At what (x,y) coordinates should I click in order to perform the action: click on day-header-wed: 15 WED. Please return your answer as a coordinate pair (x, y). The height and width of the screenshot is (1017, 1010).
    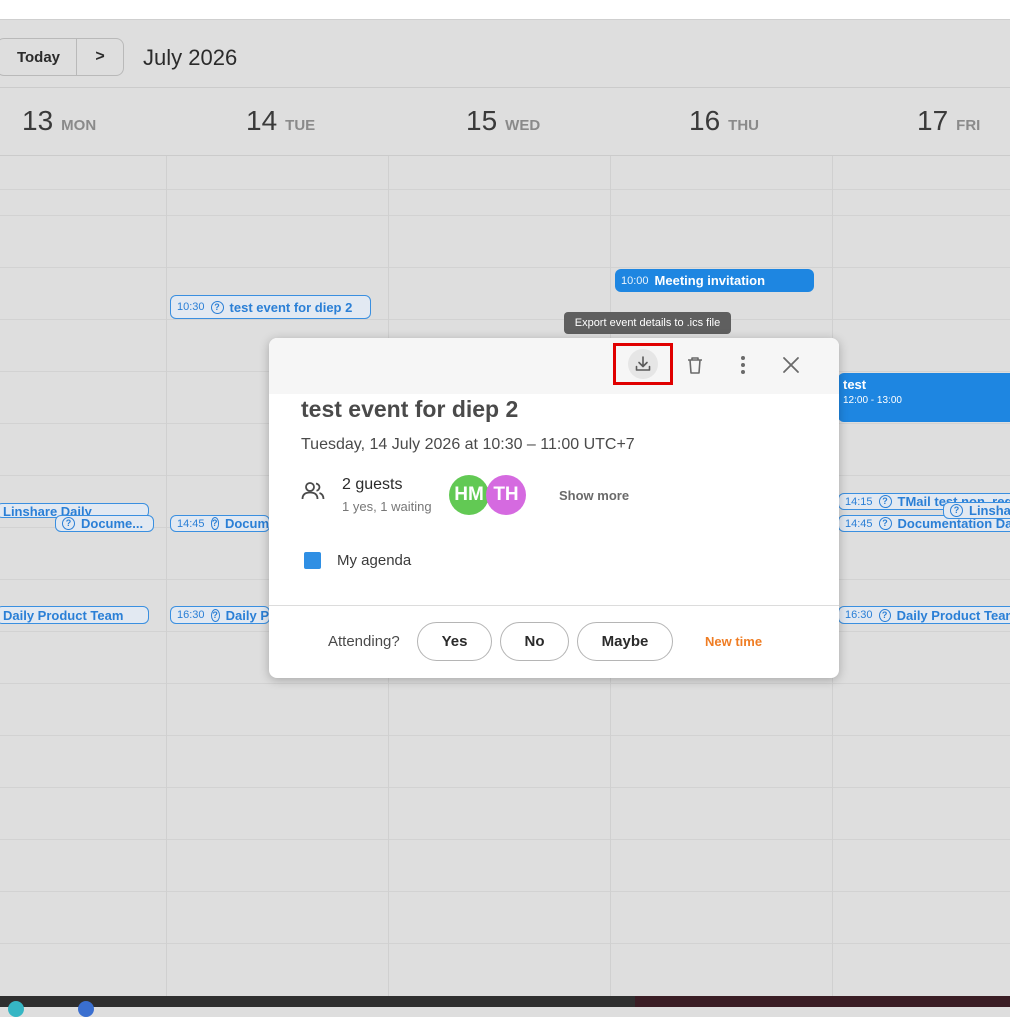
    Looking at the image, I should click on (503, 121).